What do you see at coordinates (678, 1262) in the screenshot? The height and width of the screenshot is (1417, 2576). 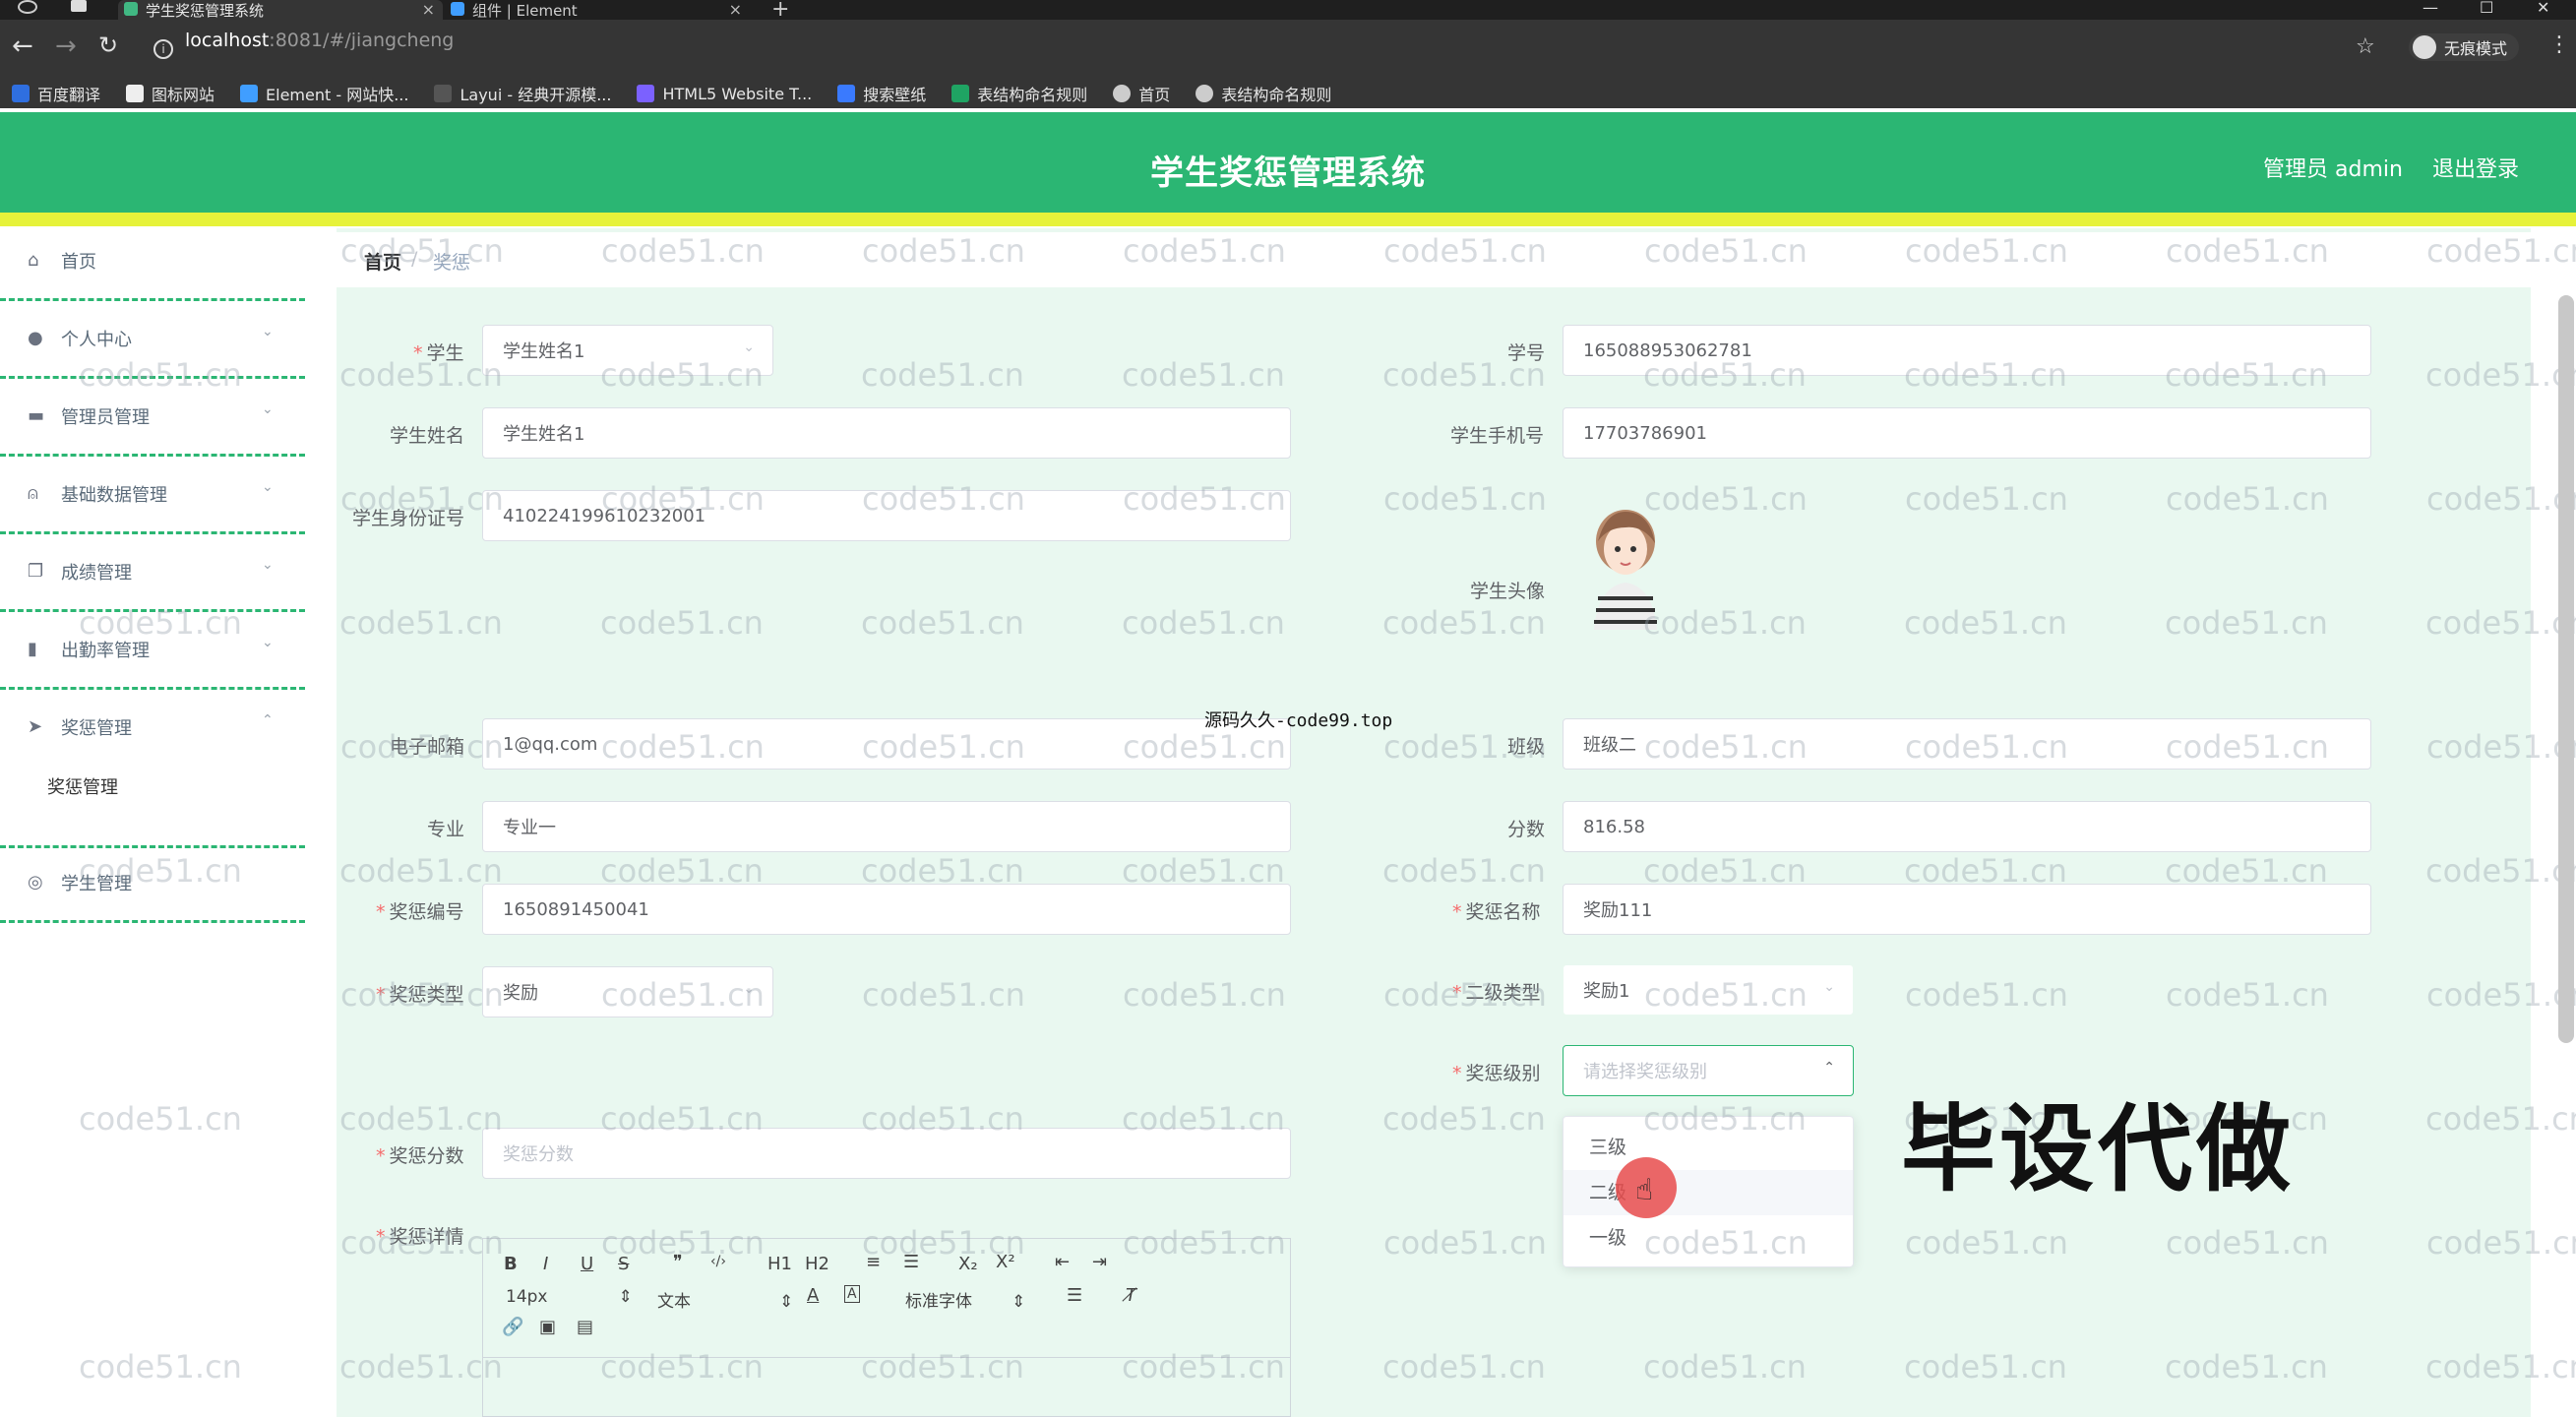 I see `quote-button: ❞` at bounding box center [678, 1262].